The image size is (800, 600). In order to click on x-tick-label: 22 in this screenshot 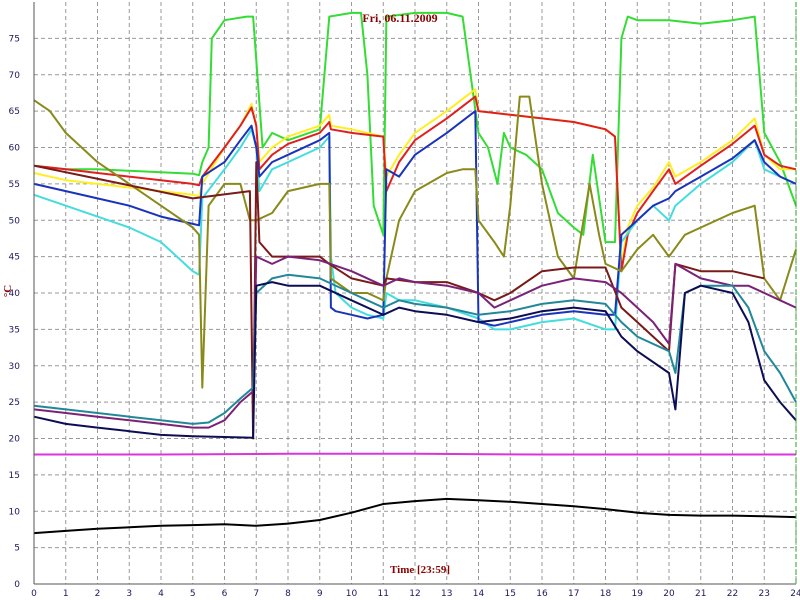, I will do `click(732, 594)`.